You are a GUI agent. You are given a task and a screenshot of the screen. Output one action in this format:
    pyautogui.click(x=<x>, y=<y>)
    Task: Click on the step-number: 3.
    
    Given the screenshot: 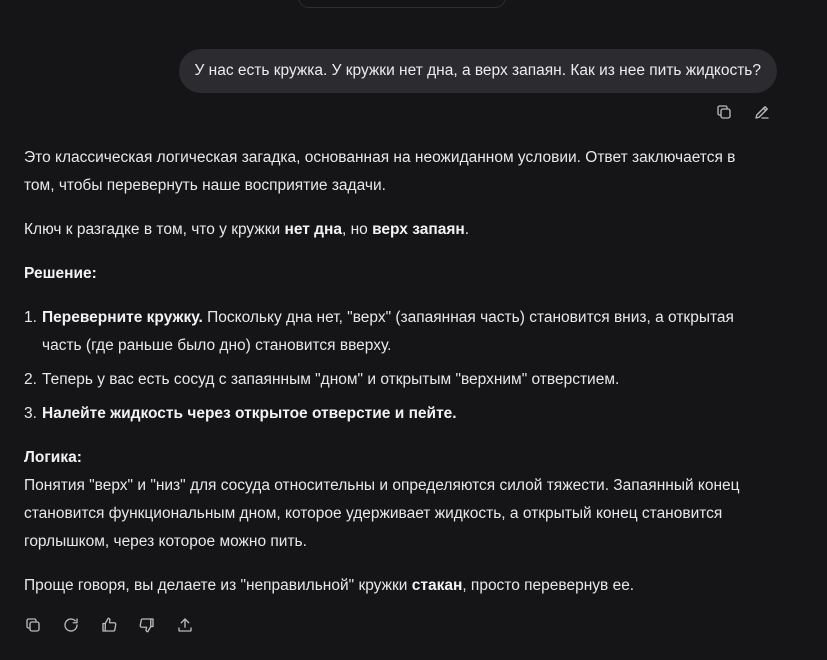 What is the action you would take?
    pyautogui.click(x=30, y=413)
    